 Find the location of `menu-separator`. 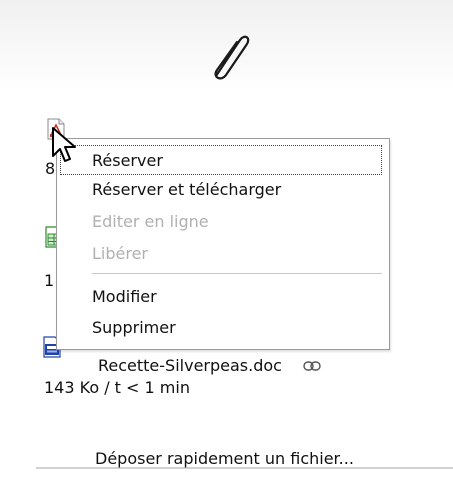

menu-separator is located at coordinates (237, 273).